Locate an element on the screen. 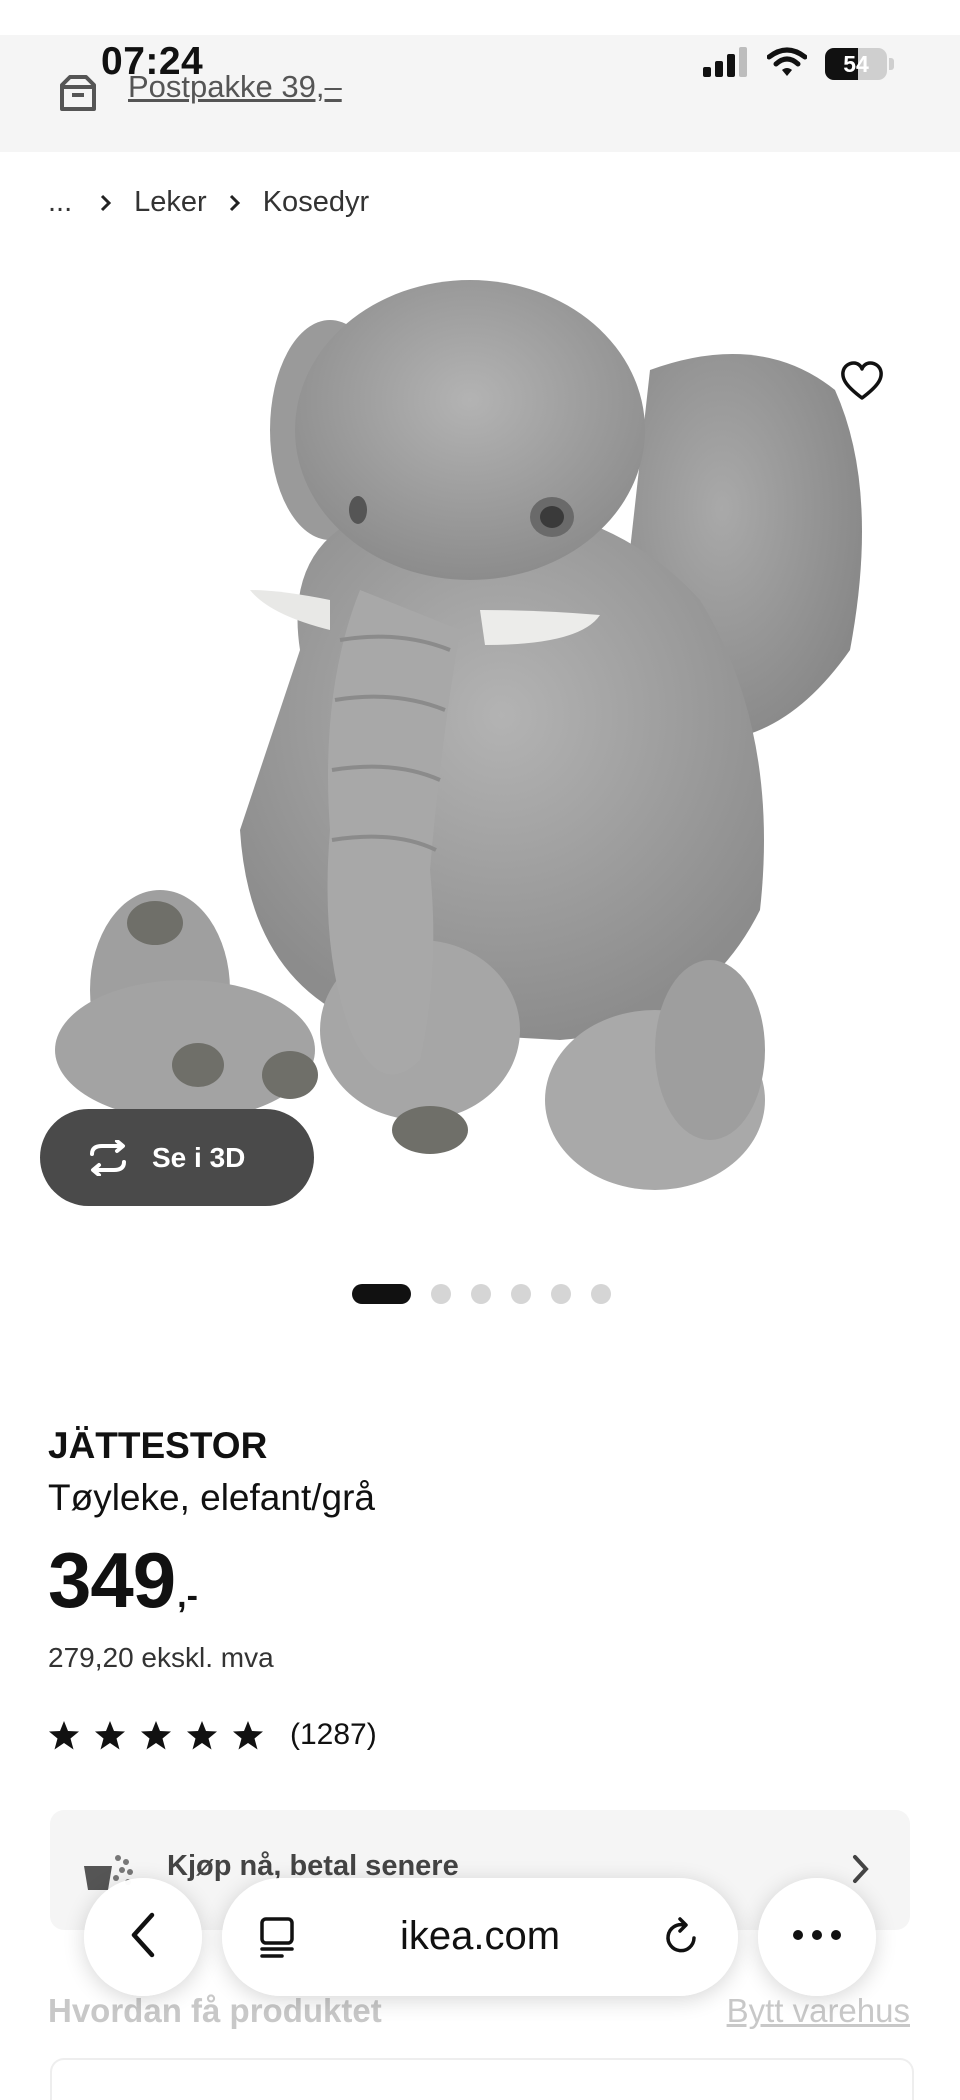 The image size is (960, 2100). wifi-icon is located at coordinates (787, 64).